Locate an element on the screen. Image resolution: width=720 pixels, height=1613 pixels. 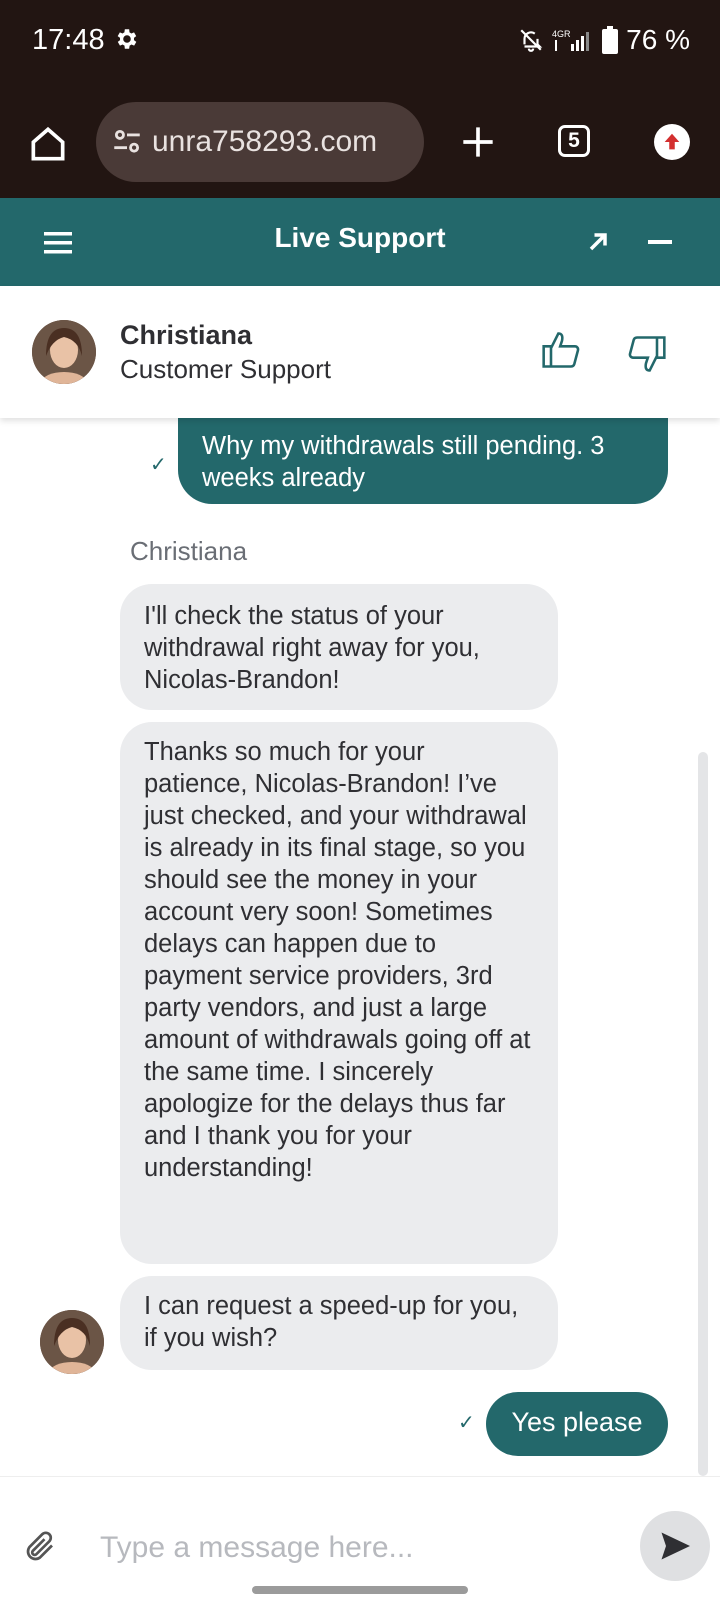
status-icons: 4G R 76 % is located at coordinates (604, 40).